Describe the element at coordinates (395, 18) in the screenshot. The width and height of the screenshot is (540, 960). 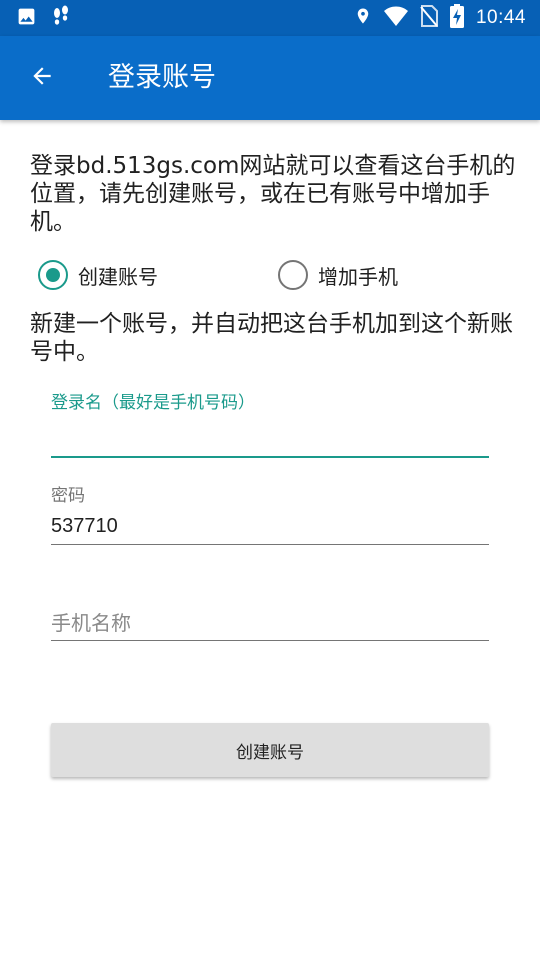
I see `wifi-icon` at that location.